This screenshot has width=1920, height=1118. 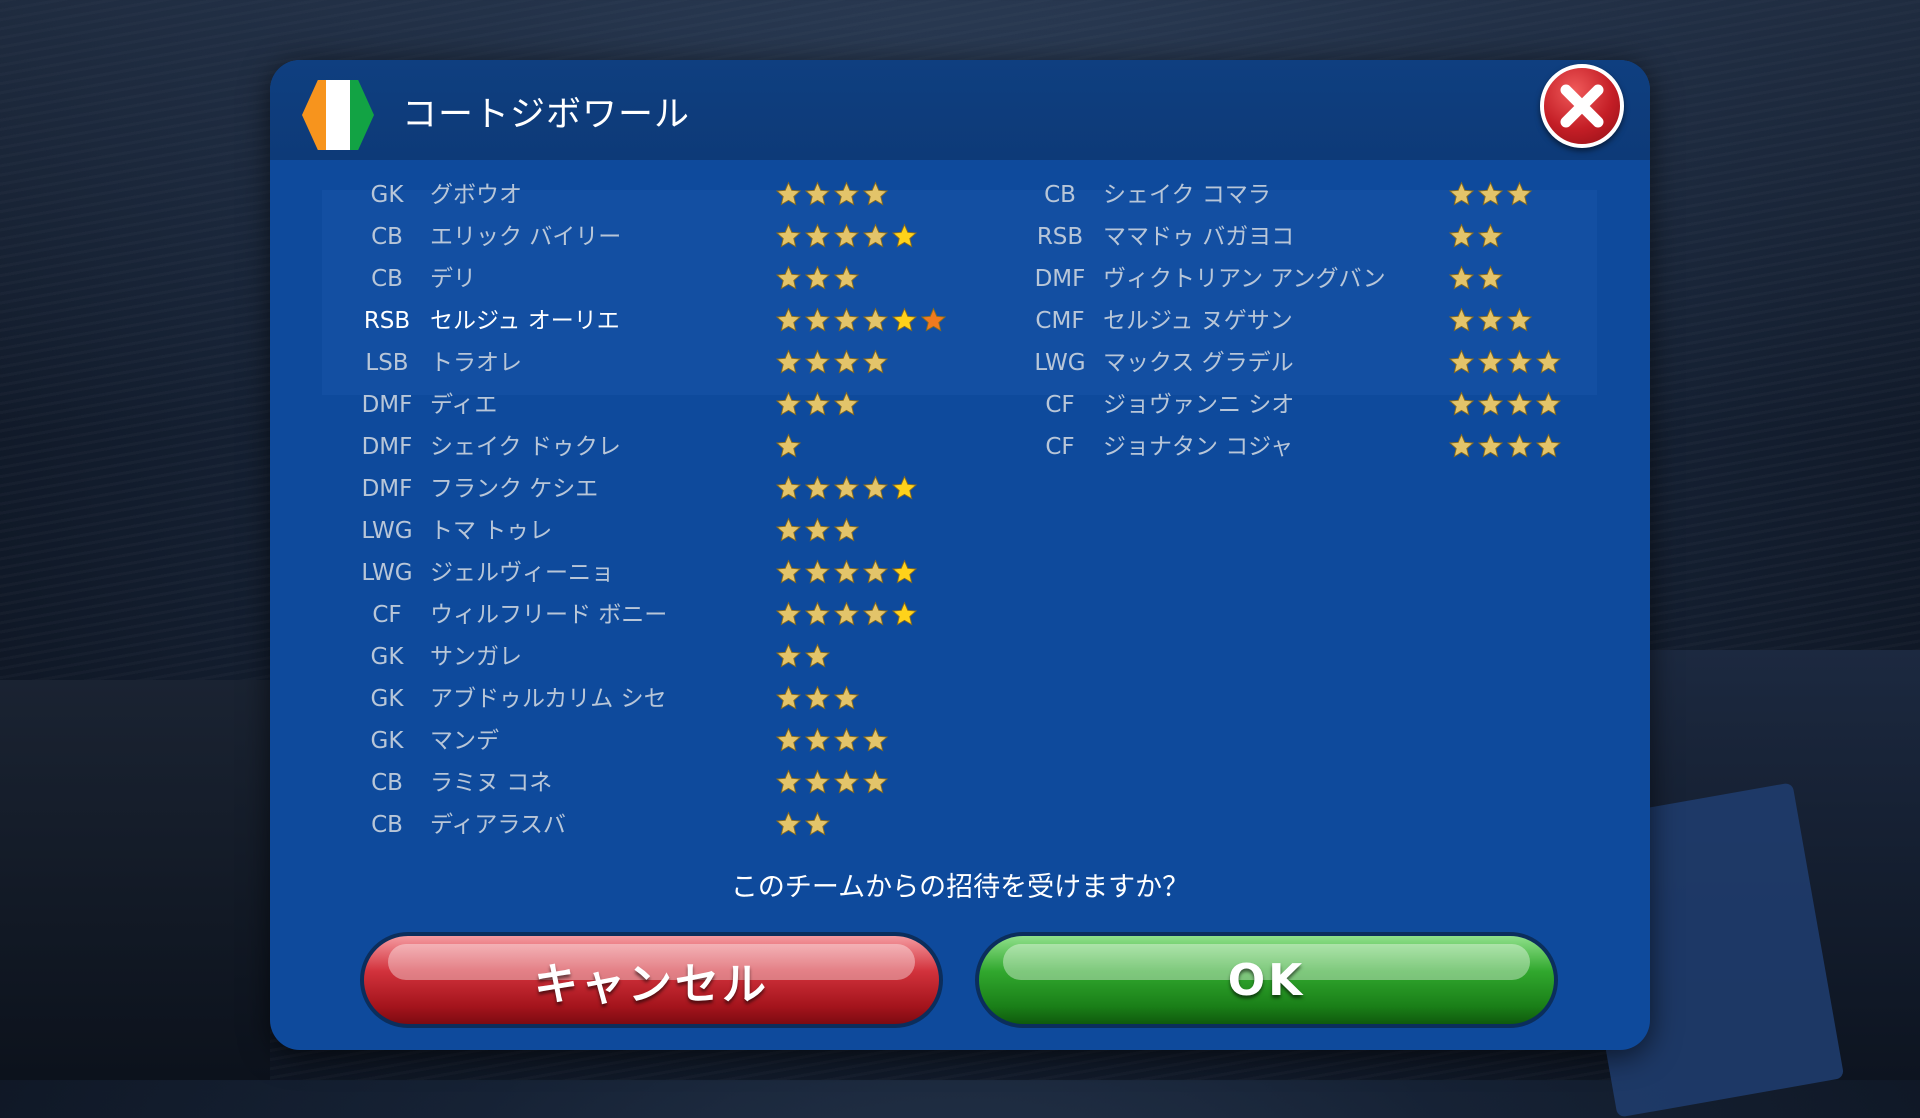 I want to click on player-row: GK マンデ, so click(x=662, y=741).